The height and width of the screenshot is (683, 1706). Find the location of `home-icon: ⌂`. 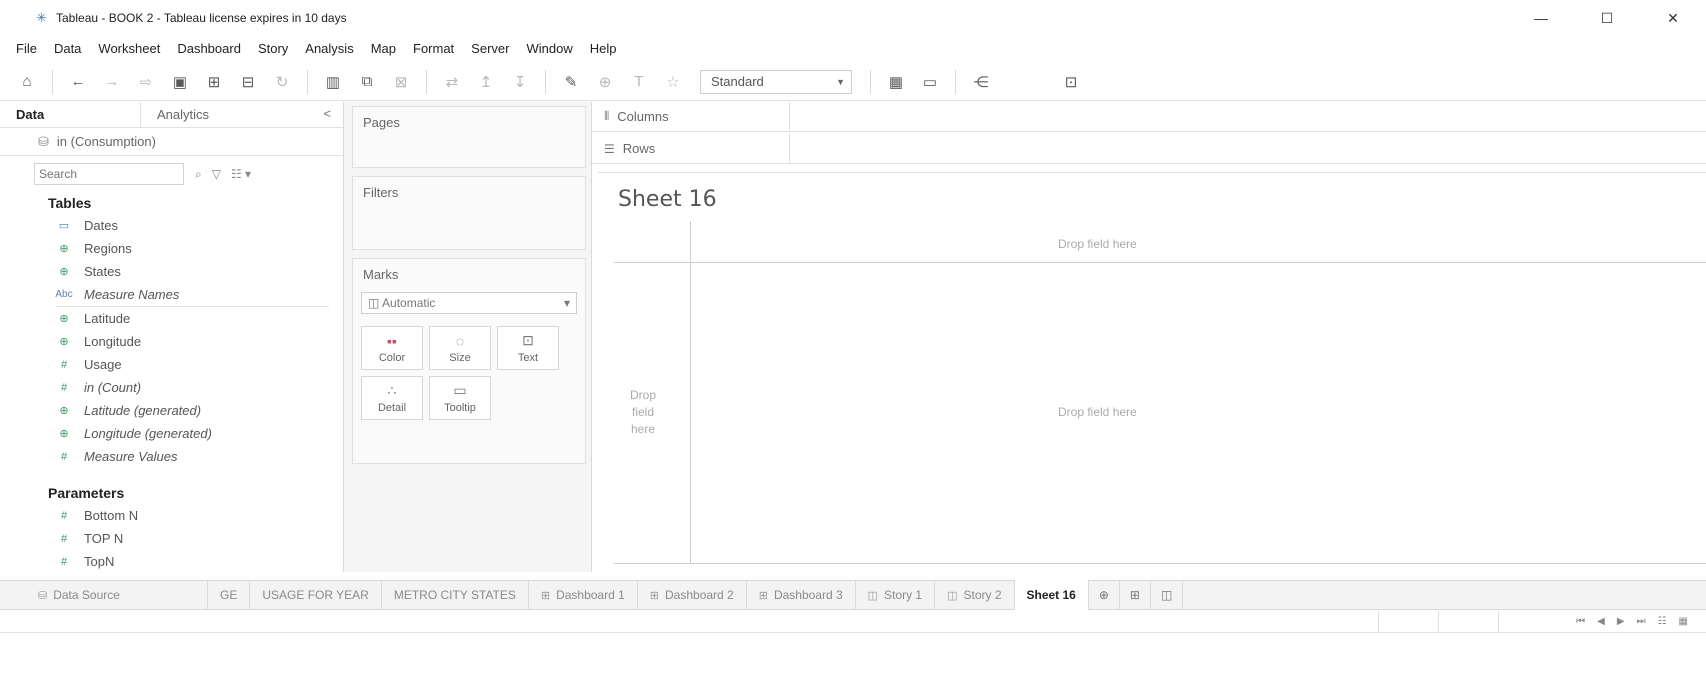

home-icon: ⌂ is located at coordinates (27, 82).